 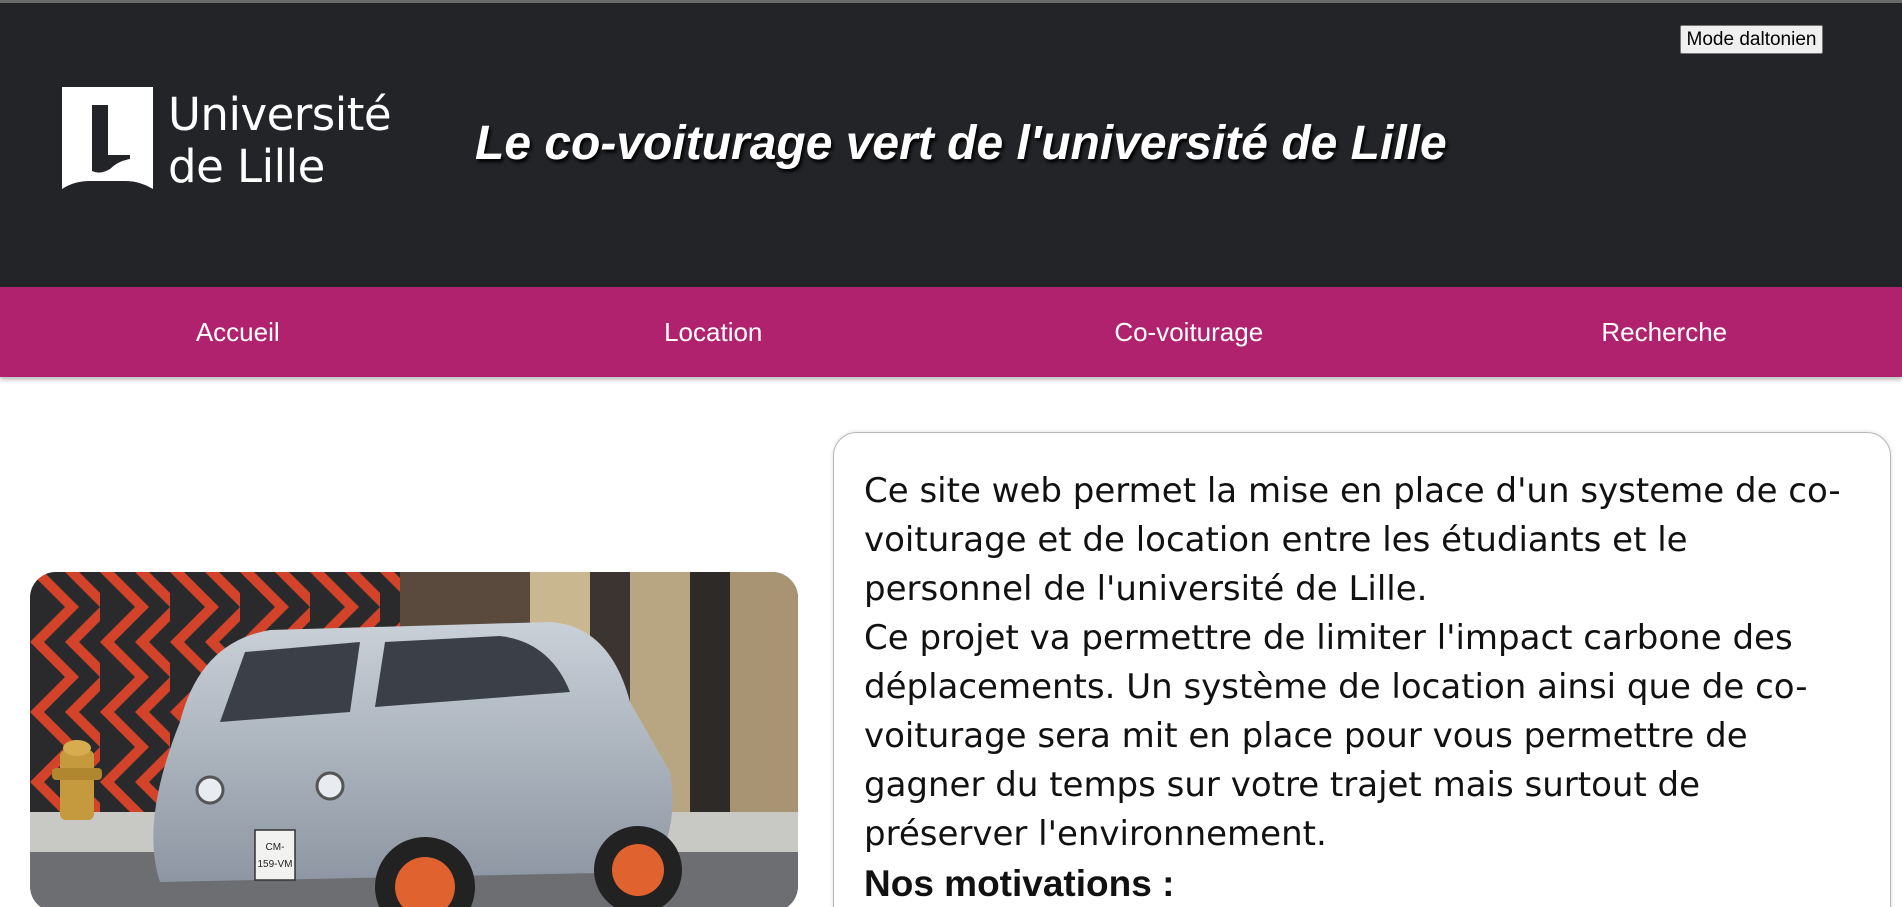 I want to click on nav-item-recherche: Recherche, so click(x=1664, y=332).